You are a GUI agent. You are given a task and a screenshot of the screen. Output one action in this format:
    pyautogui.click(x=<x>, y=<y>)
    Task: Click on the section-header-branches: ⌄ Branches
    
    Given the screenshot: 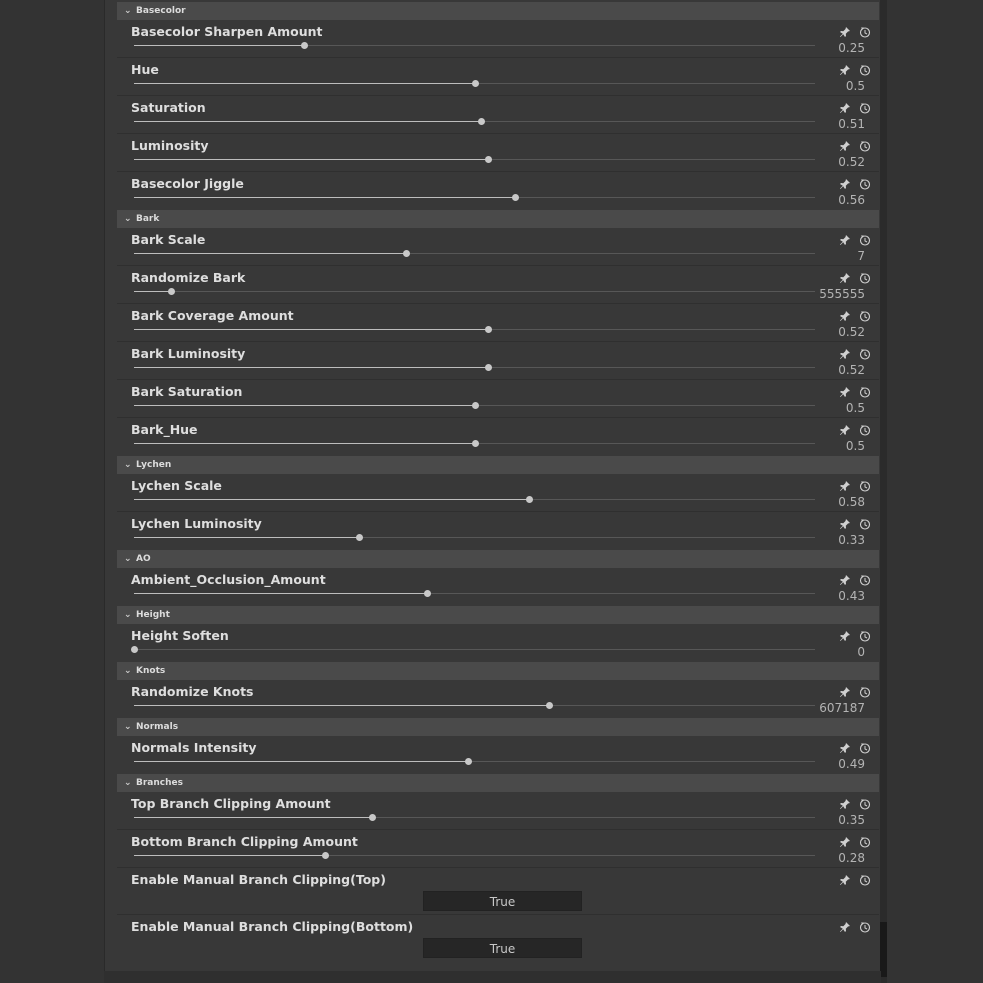 What is the action you would take?
    pyautogui.click(x=498, y=783)
    